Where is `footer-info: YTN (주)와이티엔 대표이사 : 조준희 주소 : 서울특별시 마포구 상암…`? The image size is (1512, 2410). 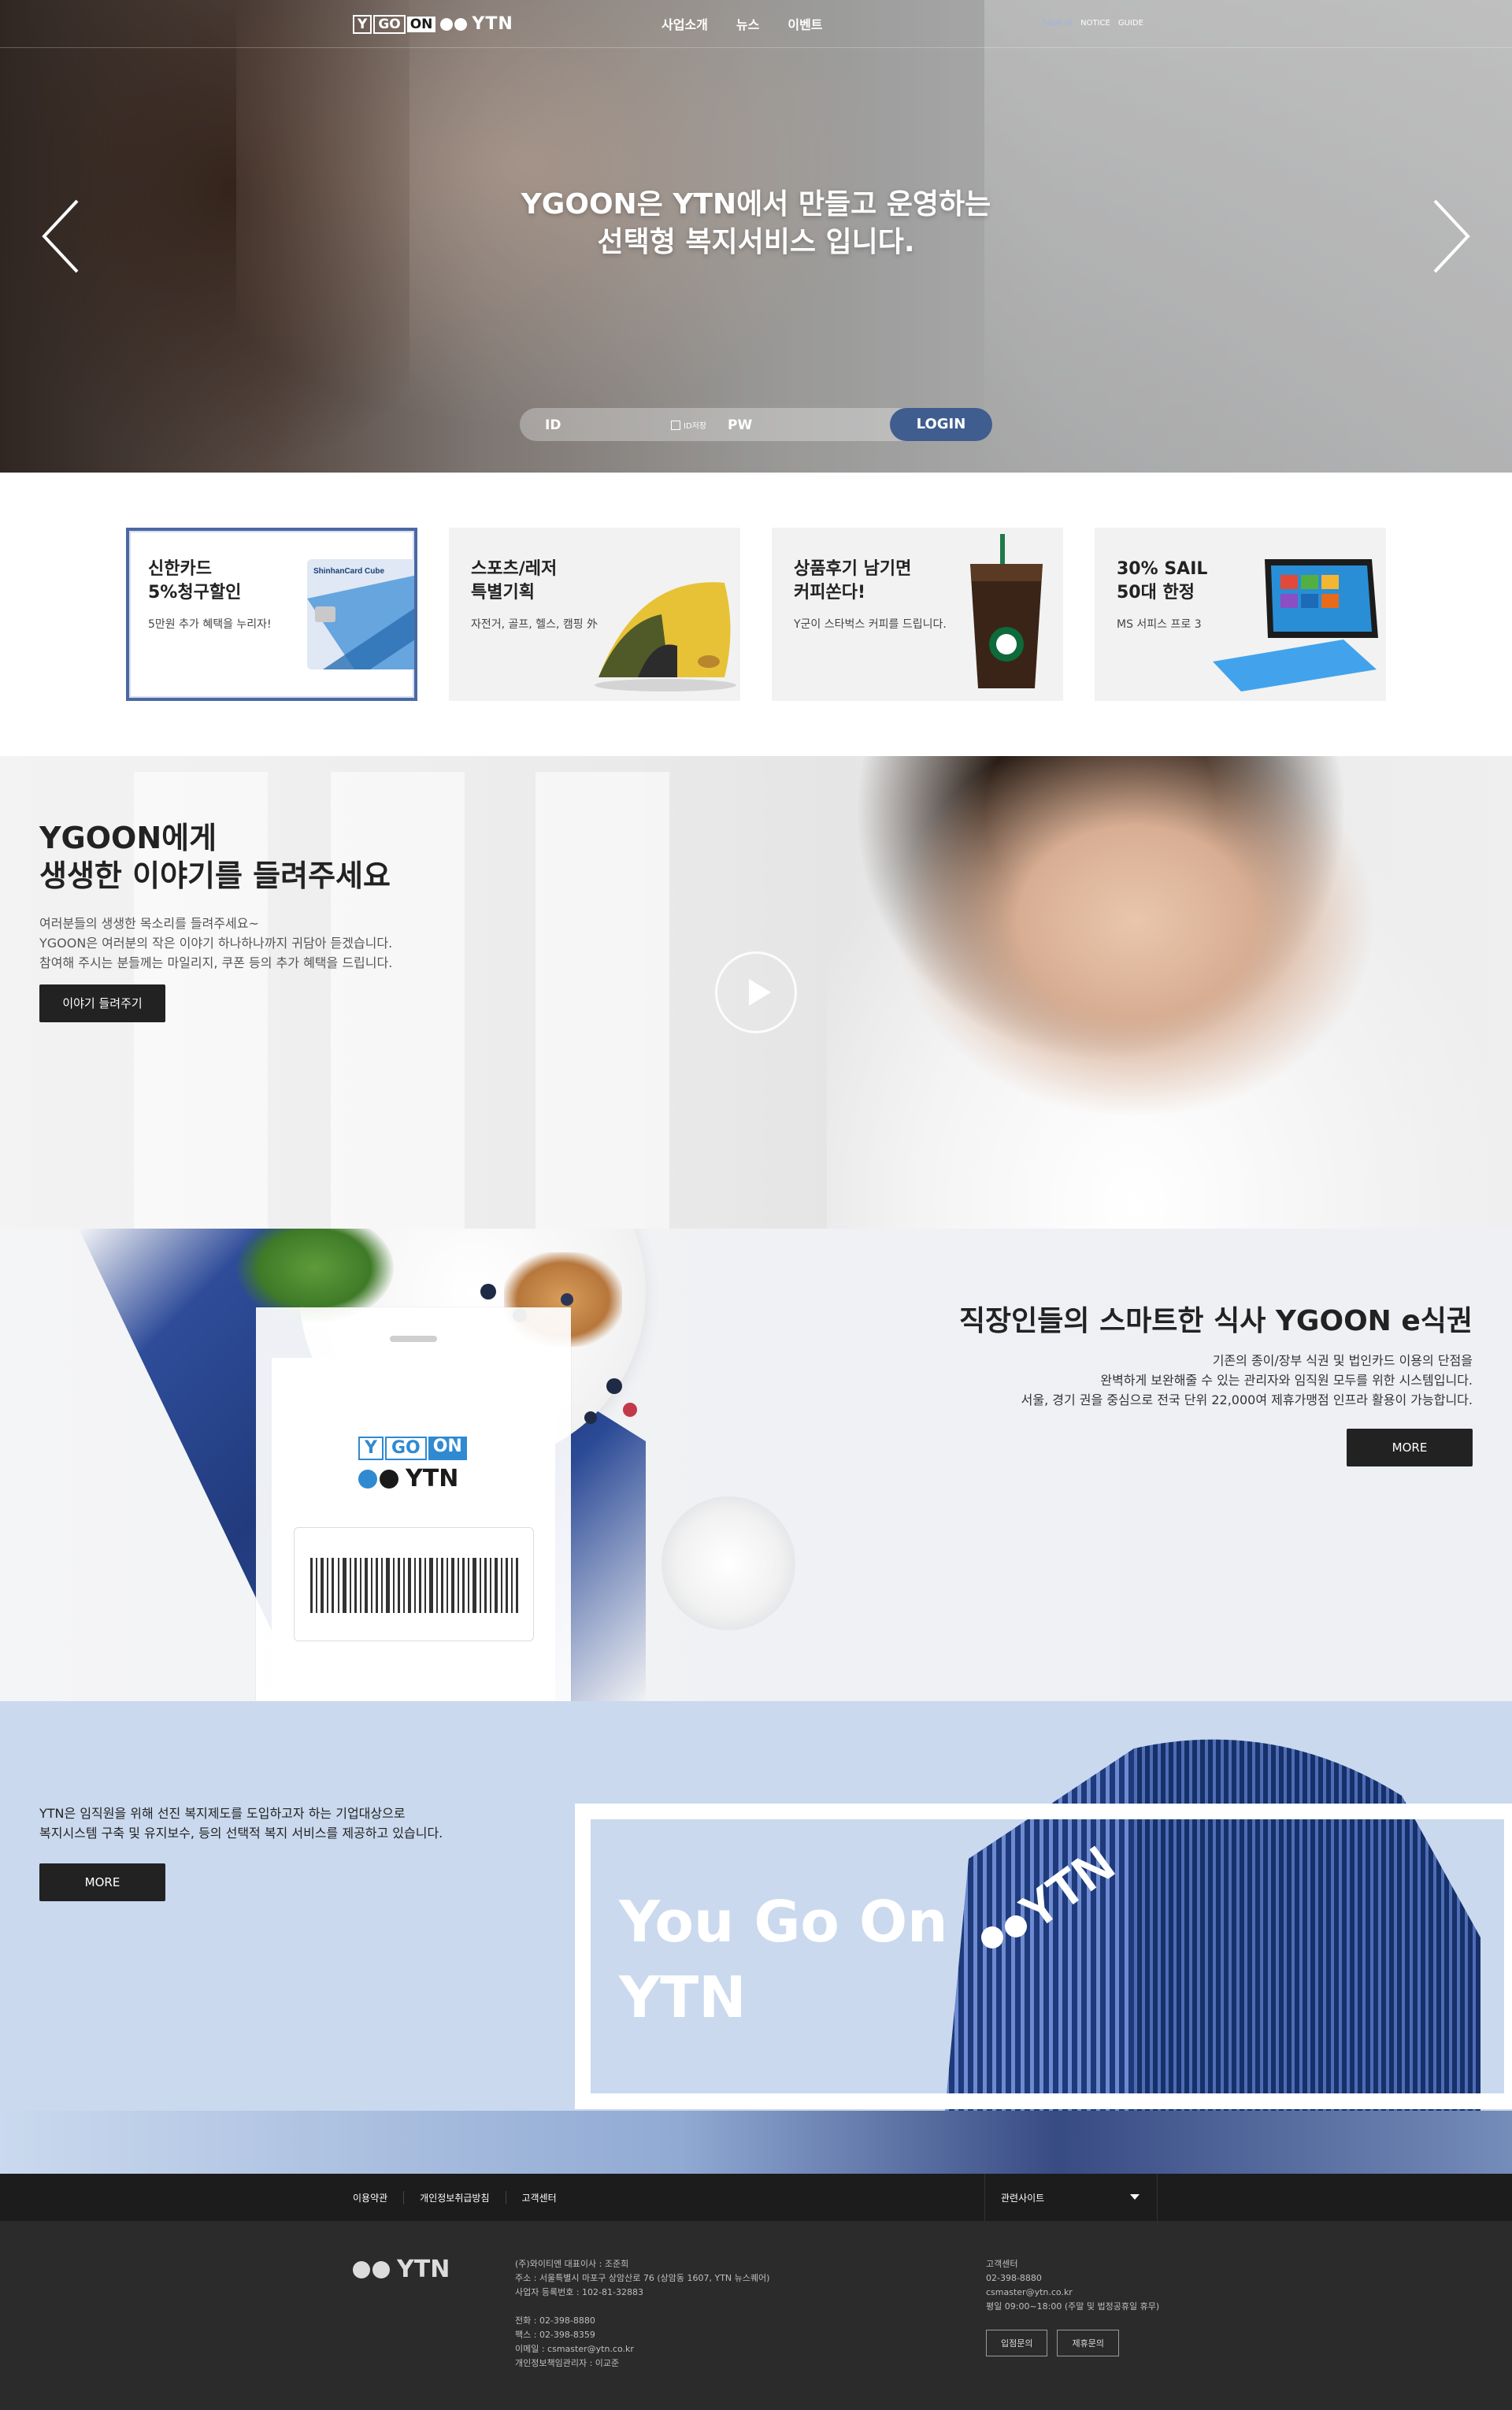 footer-info: YTN (주)와이티엔 대표이사 : 조준희 주소 : 서울특별시 마포구 상암… is located at coordinates (756, 2315).